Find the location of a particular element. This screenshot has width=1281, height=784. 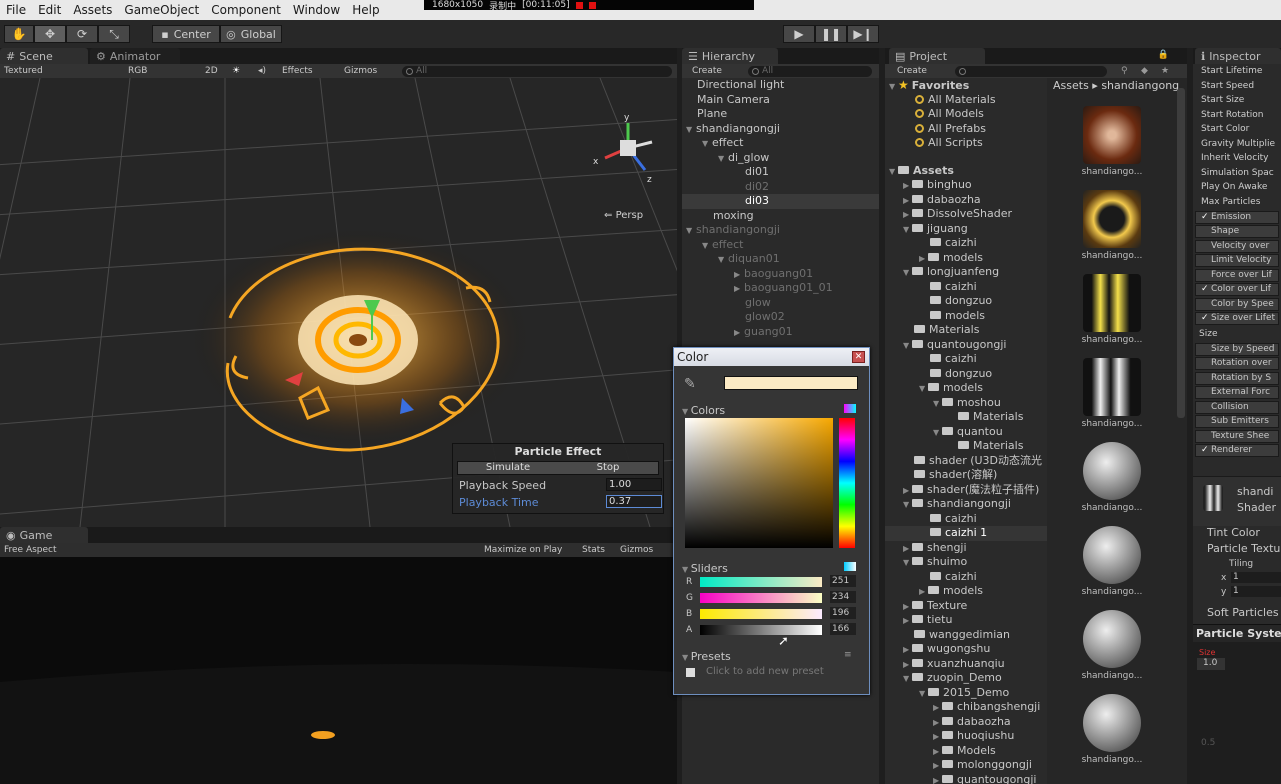

folder-item: ▶ Texture is located at coordinates (966, 606).